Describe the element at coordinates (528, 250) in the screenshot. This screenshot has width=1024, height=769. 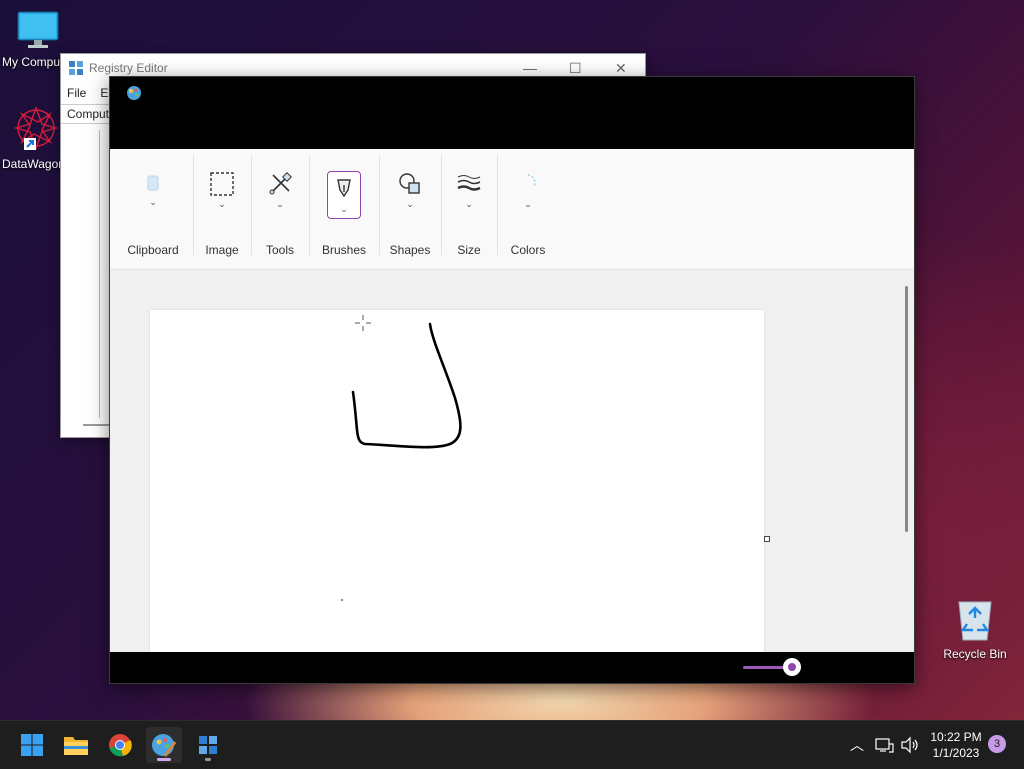
I see `group-label: Colors` at that location.